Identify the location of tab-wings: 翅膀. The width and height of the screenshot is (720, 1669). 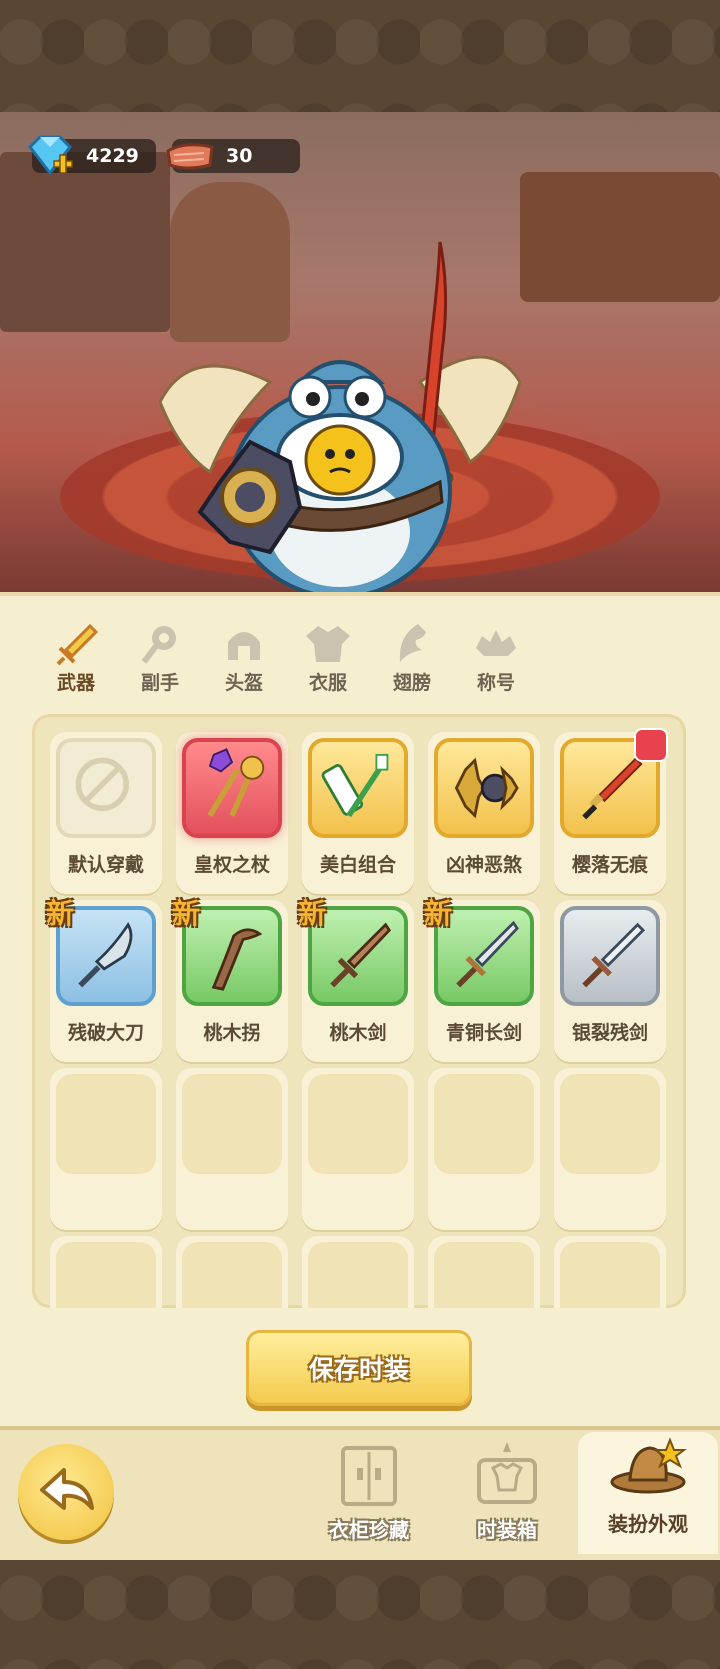
(412, 662).